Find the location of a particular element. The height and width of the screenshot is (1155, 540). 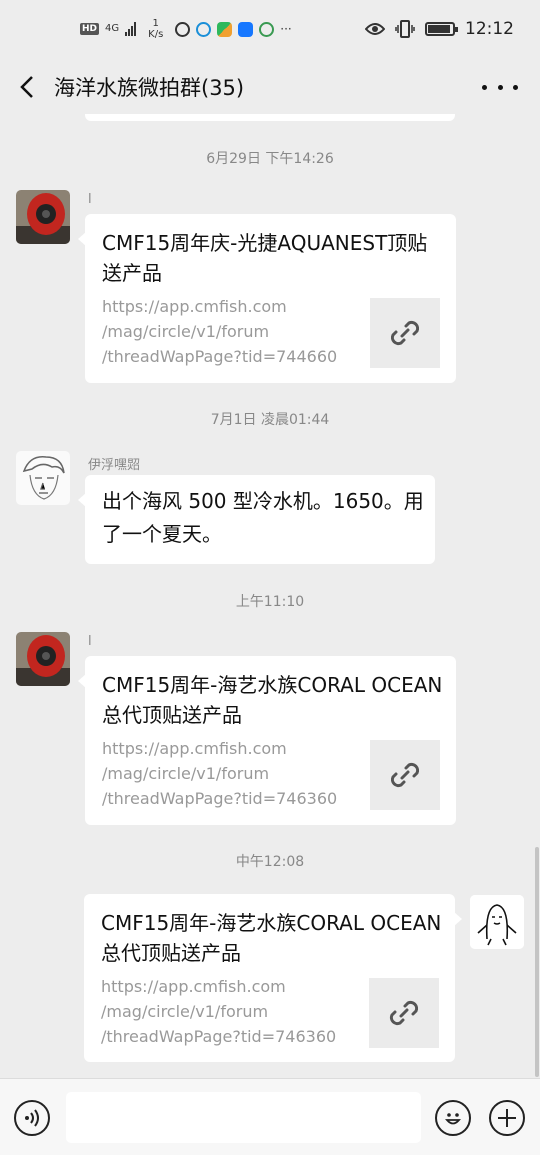

ghost-doodle-avatar-image is located at coordinates (497, 922).